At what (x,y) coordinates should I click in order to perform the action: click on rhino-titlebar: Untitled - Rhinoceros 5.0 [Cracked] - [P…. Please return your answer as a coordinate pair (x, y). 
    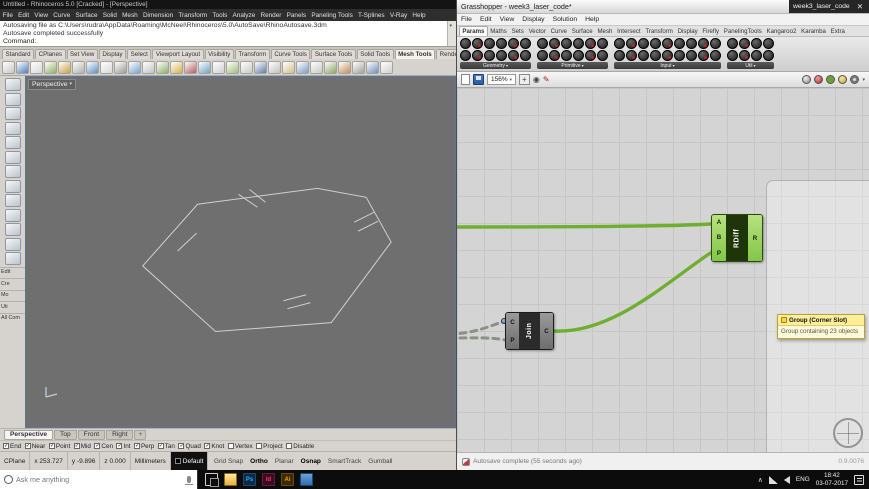
    Looking at the image, I should click on (228, 4).